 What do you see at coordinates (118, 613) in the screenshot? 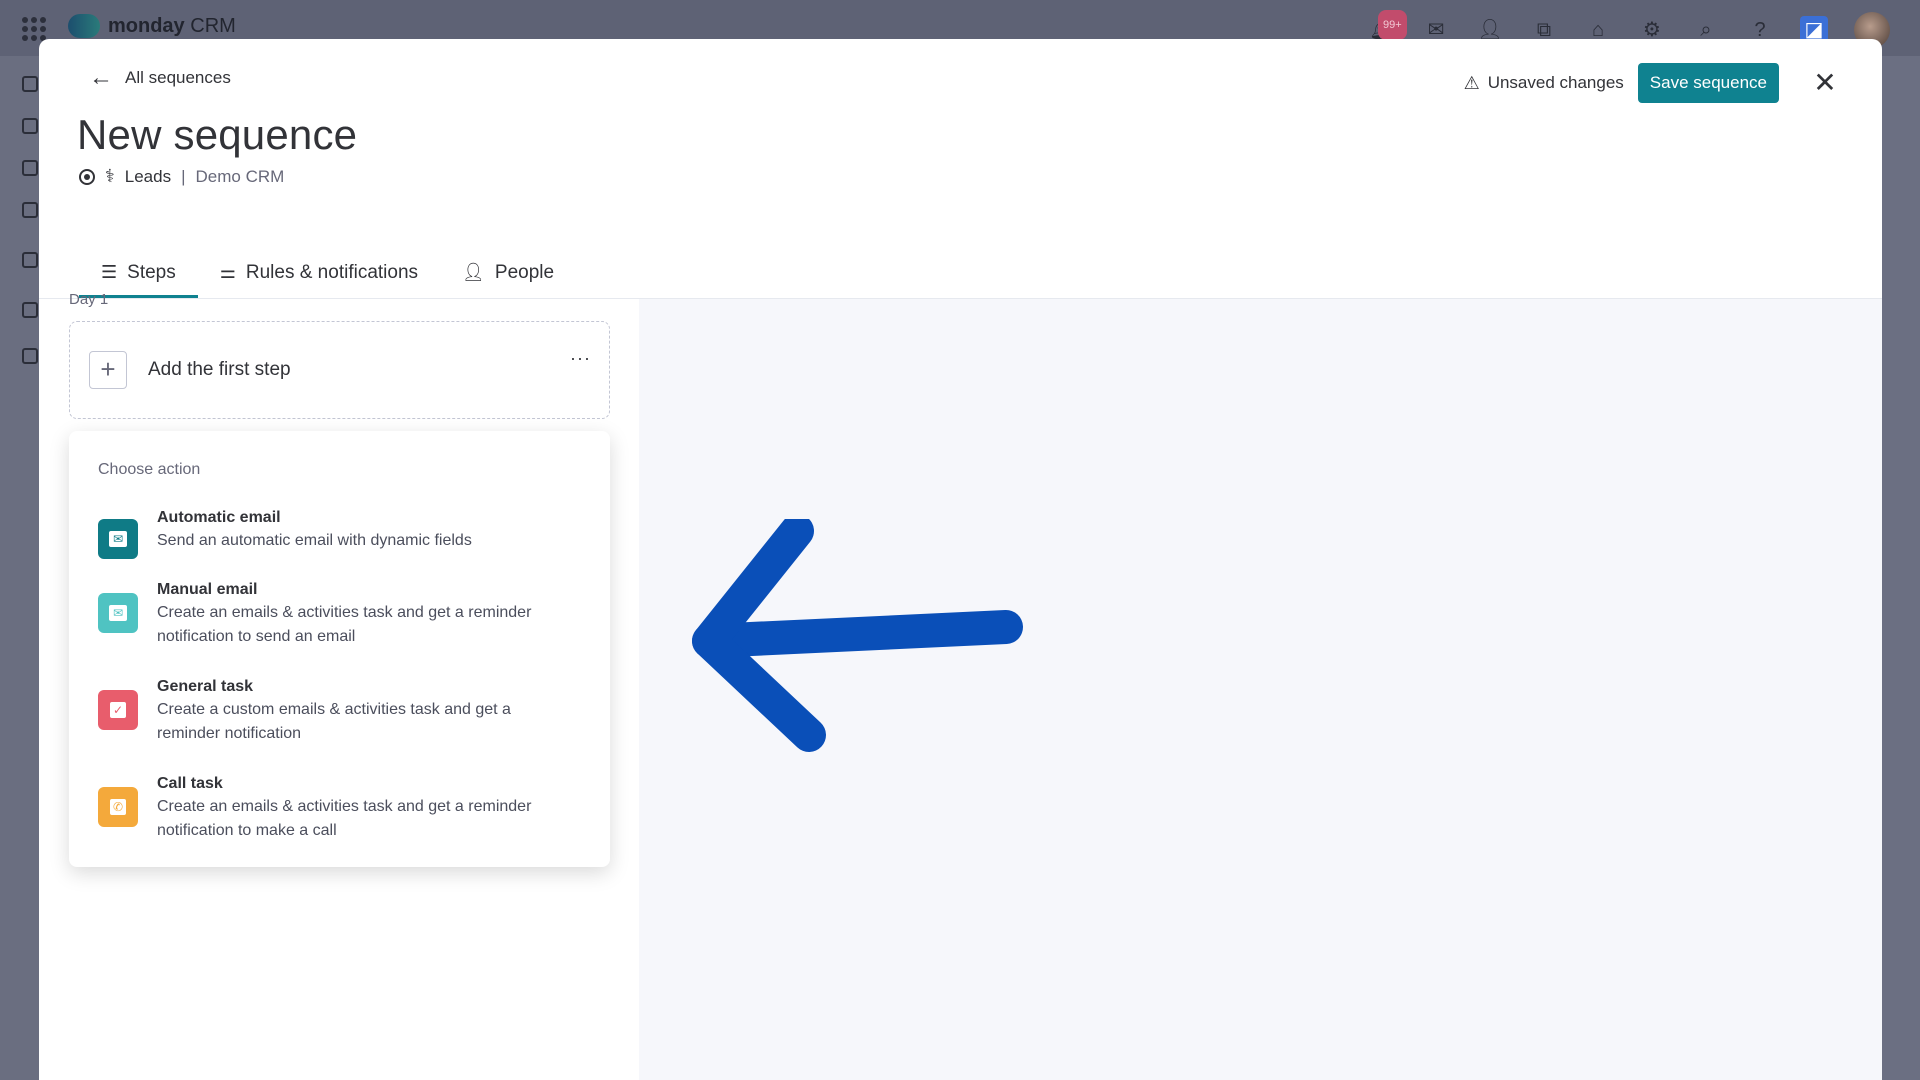
I see `manual-email-icon: ✉` at bounding box center [118, 613].